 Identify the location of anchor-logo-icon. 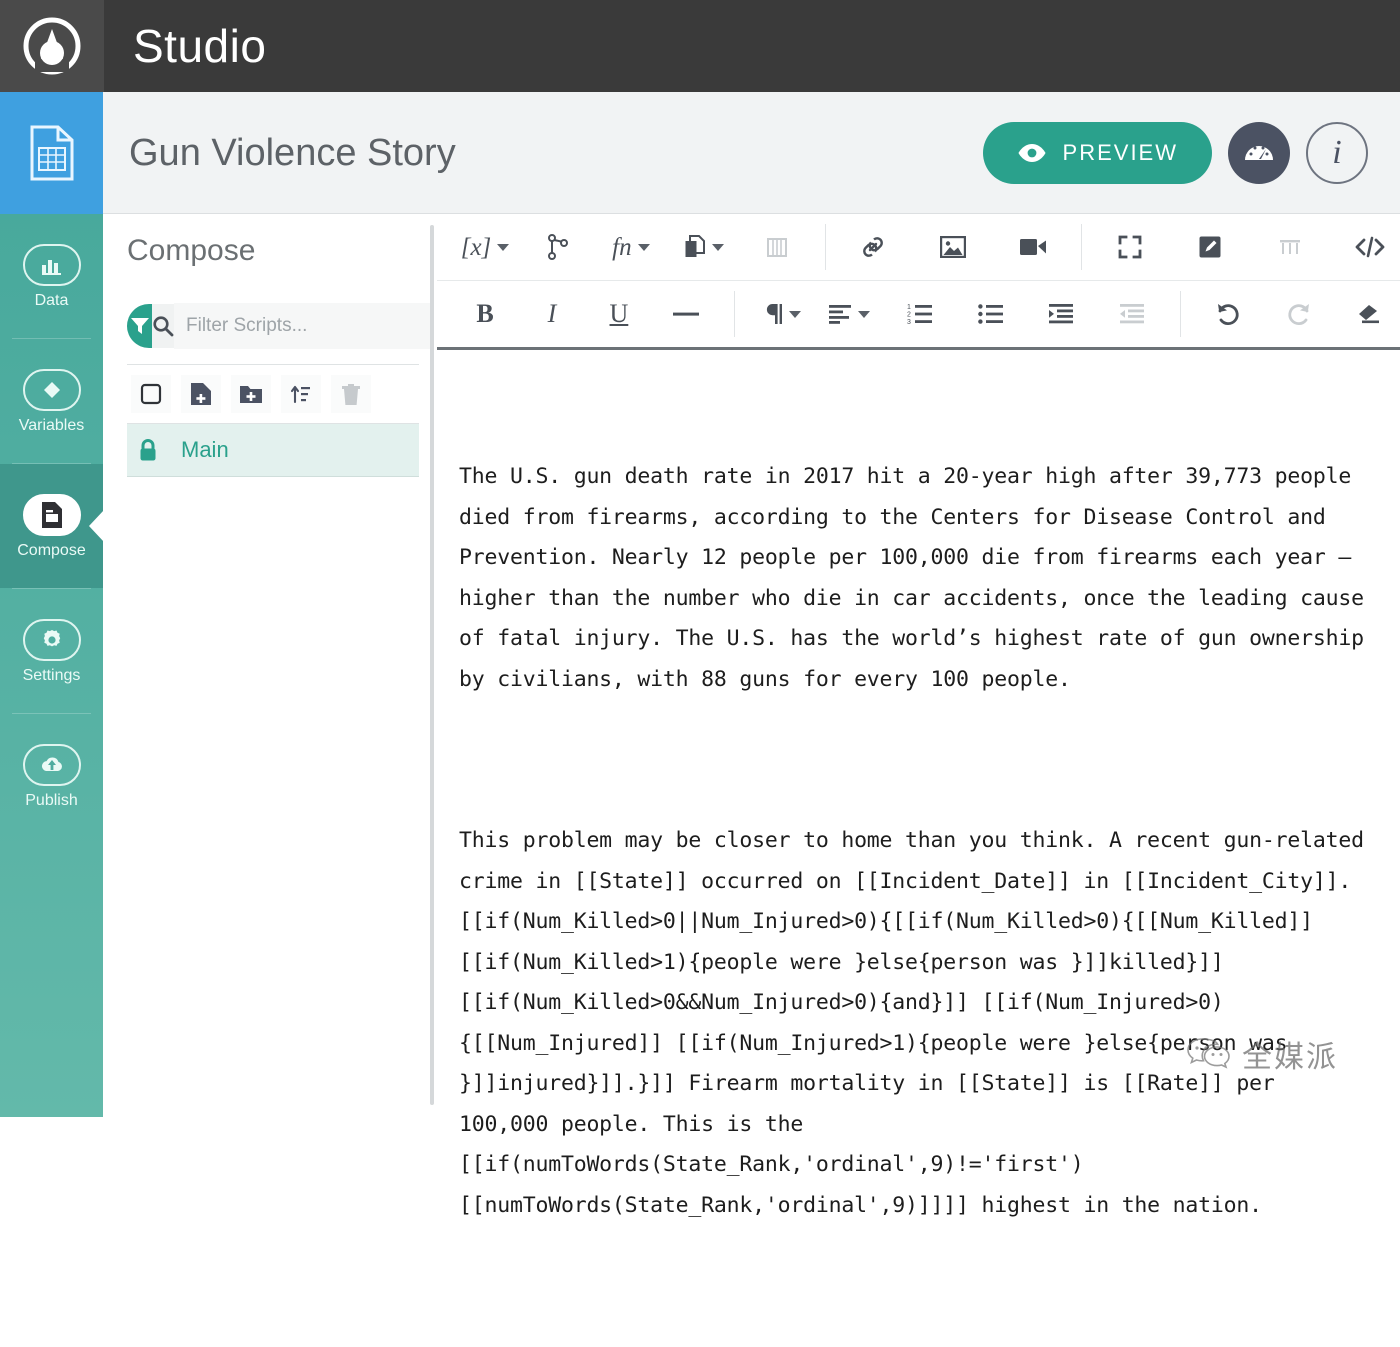
(52, 46).